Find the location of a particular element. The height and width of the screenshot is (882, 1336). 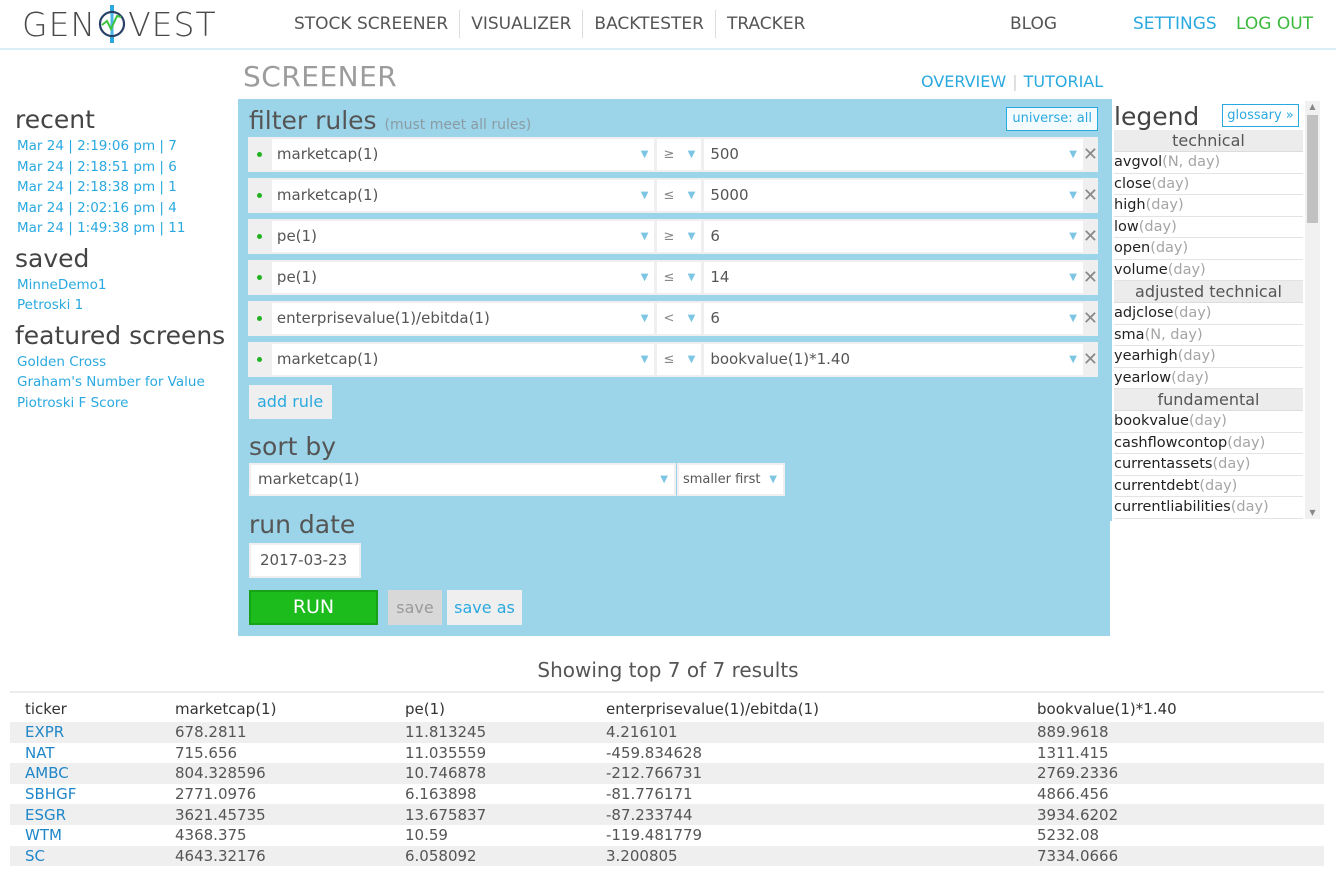

nav-backtester: BACKTESTER is located at coordinates (649, 24).